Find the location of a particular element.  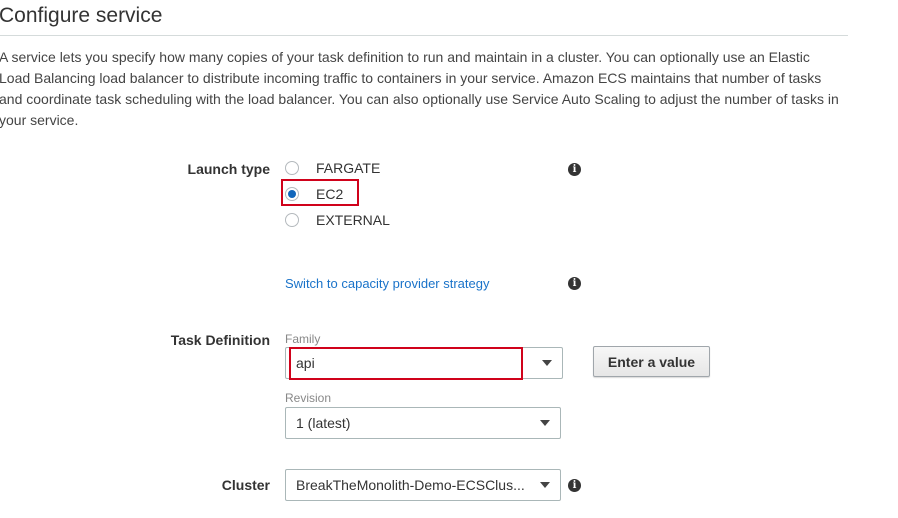

fargate-radio is located at coordinates (292, 168).